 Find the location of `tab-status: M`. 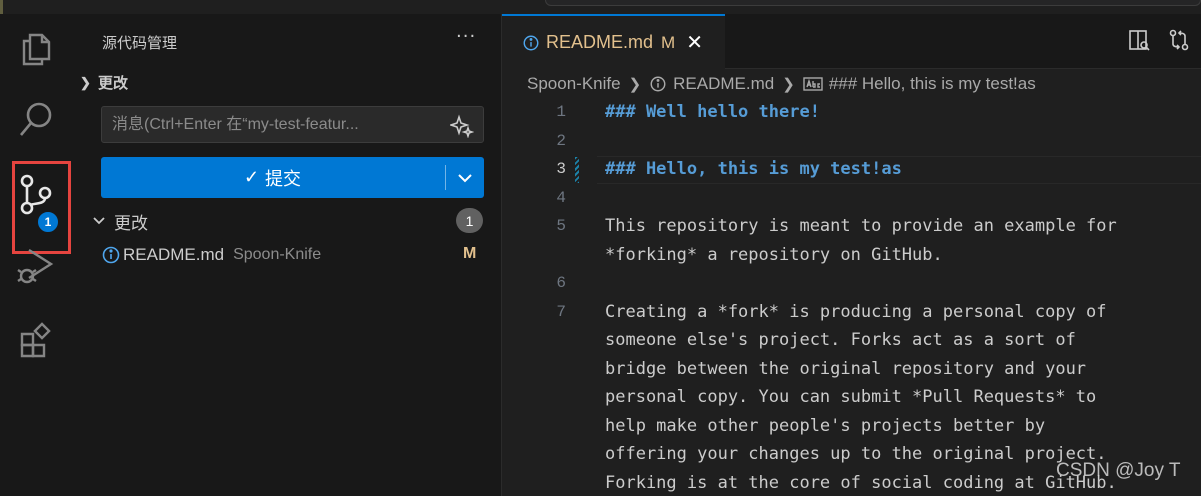

tab-status: M is located at coordinates (668, 42).